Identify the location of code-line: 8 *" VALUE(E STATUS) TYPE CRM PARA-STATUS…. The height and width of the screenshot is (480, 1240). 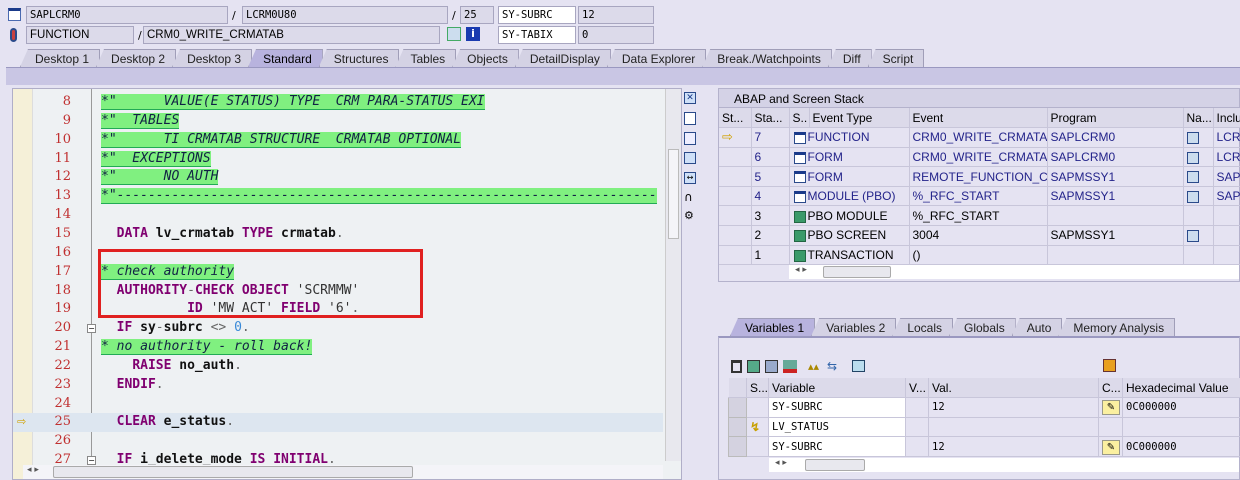
(338, 102).